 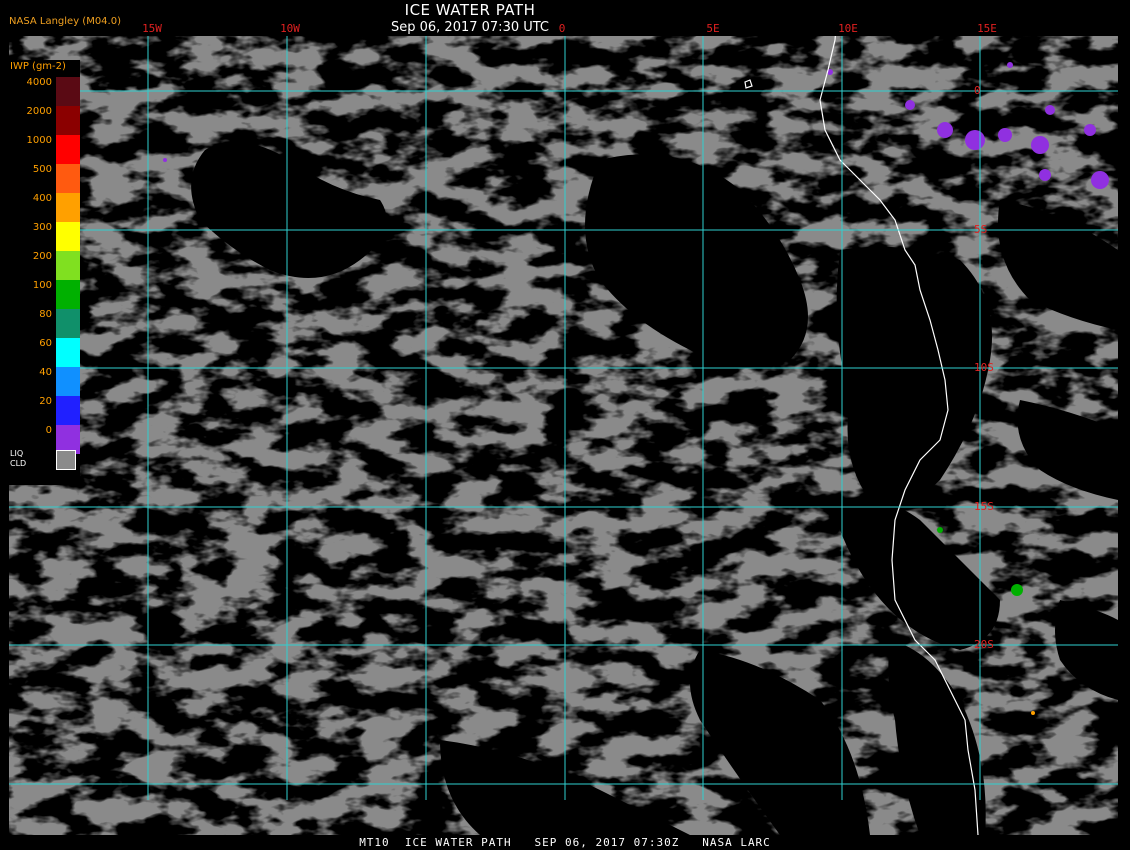 I want to click on liquid-cloud-label: LIQ CLD, so click(x=18, y=459).